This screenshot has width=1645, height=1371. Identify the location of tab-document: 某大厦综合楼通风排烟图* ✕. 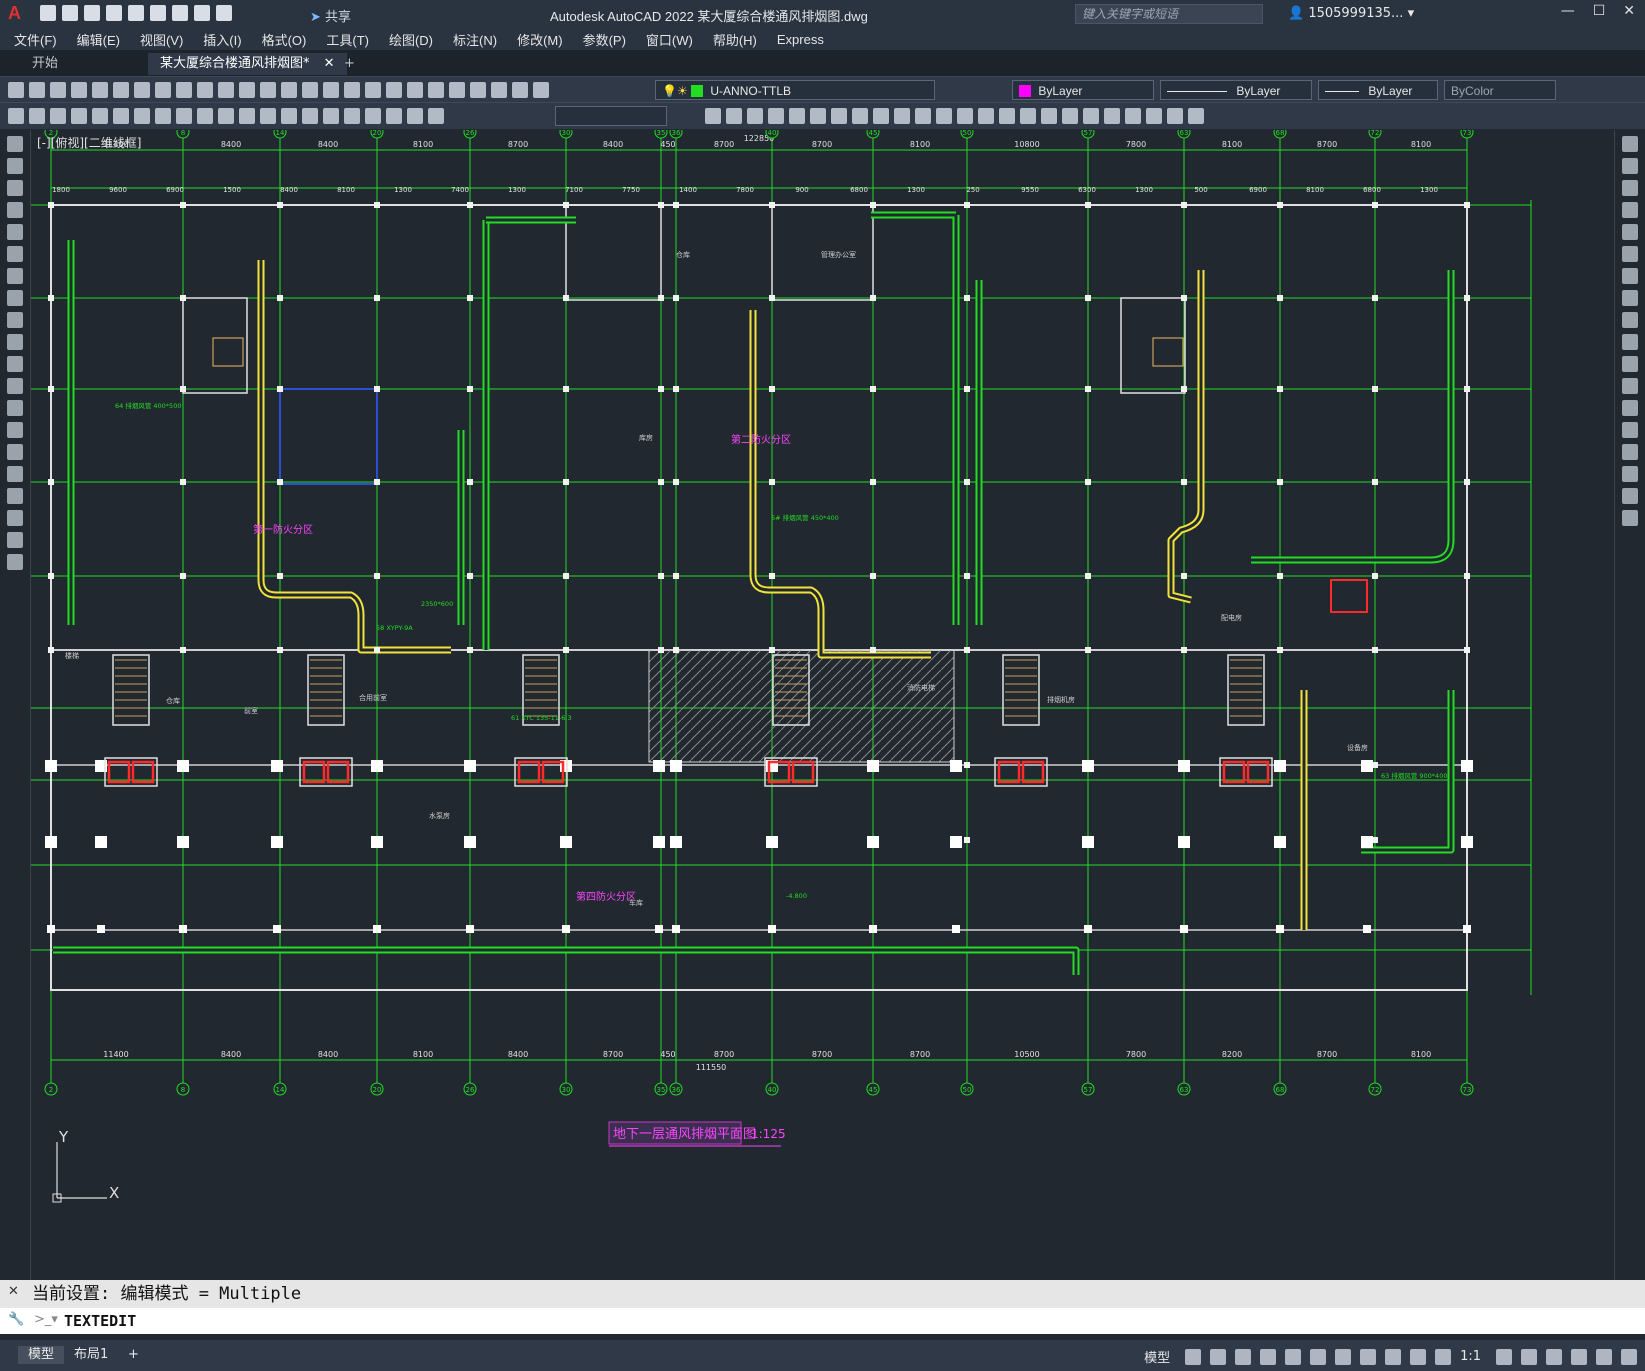
(247, 64).